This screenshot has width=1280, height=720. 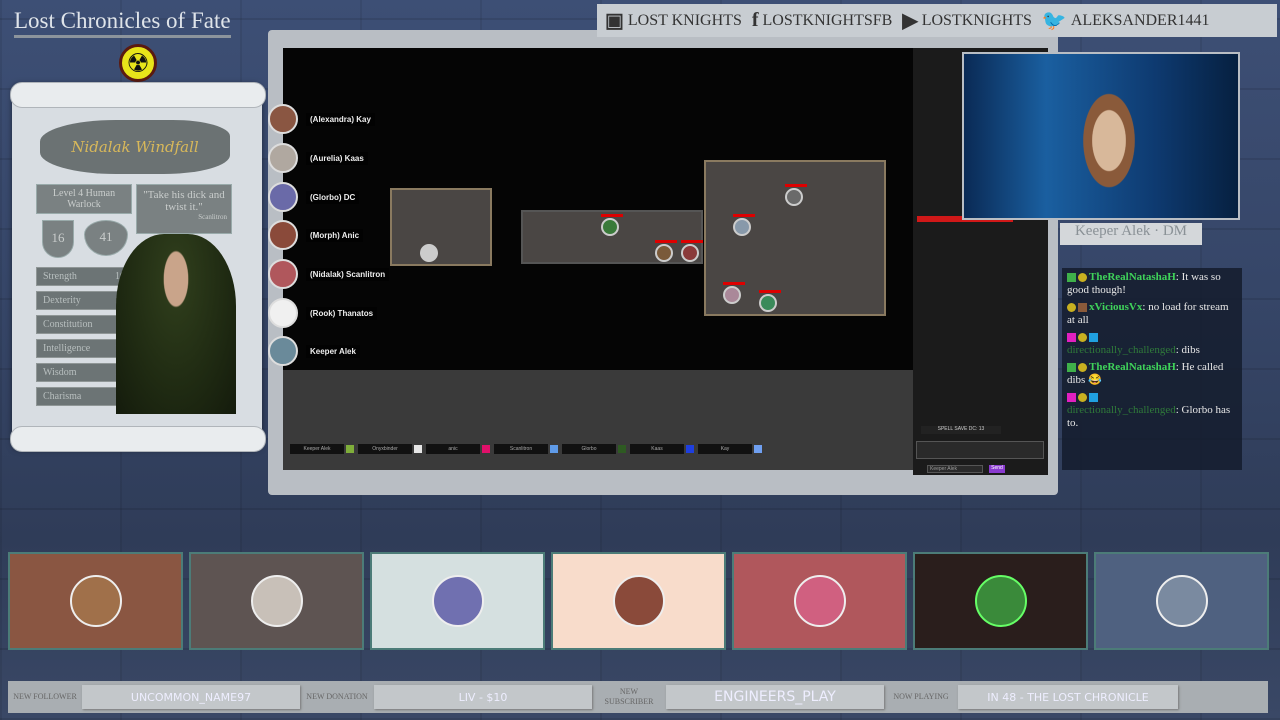 What do you see at coordinates (135, 147) in the screenshot?
I see `character-name: Nidalak Windfall` at bounding box center [135, 147].